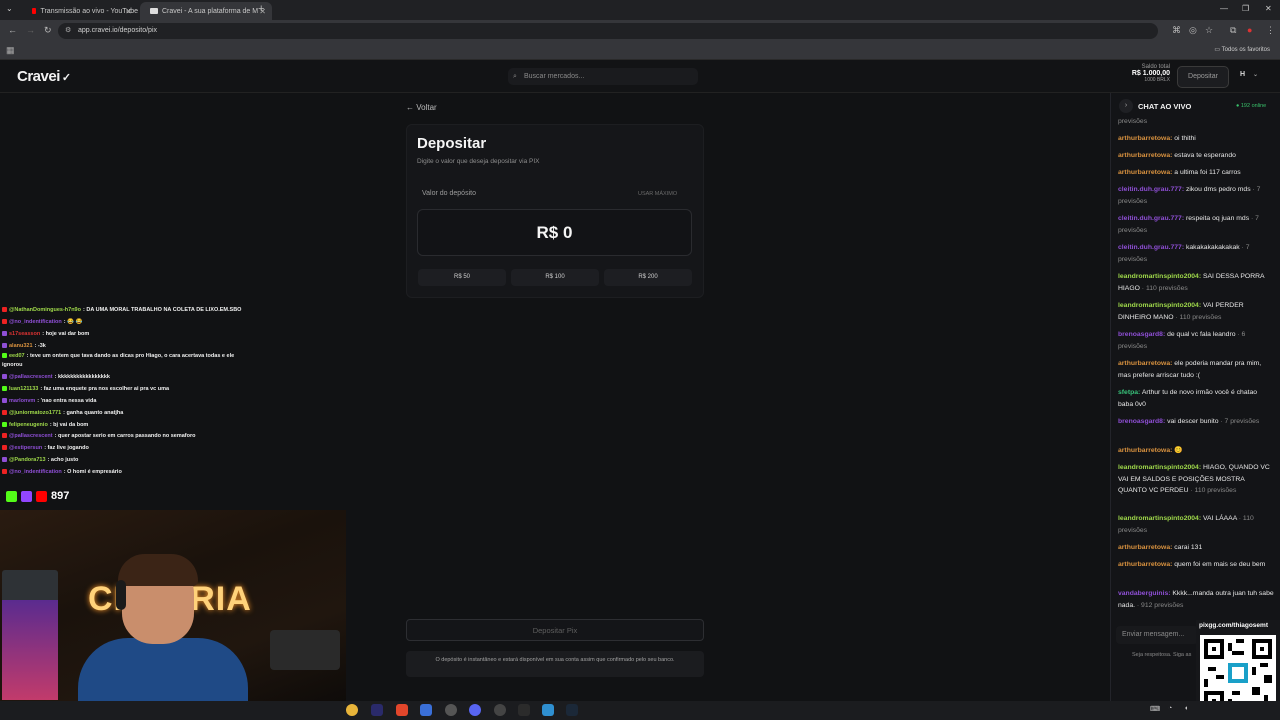  I want to click on chat-message: arthurbarretowa: a ultima foi 117 carros, so click(1179, 172).